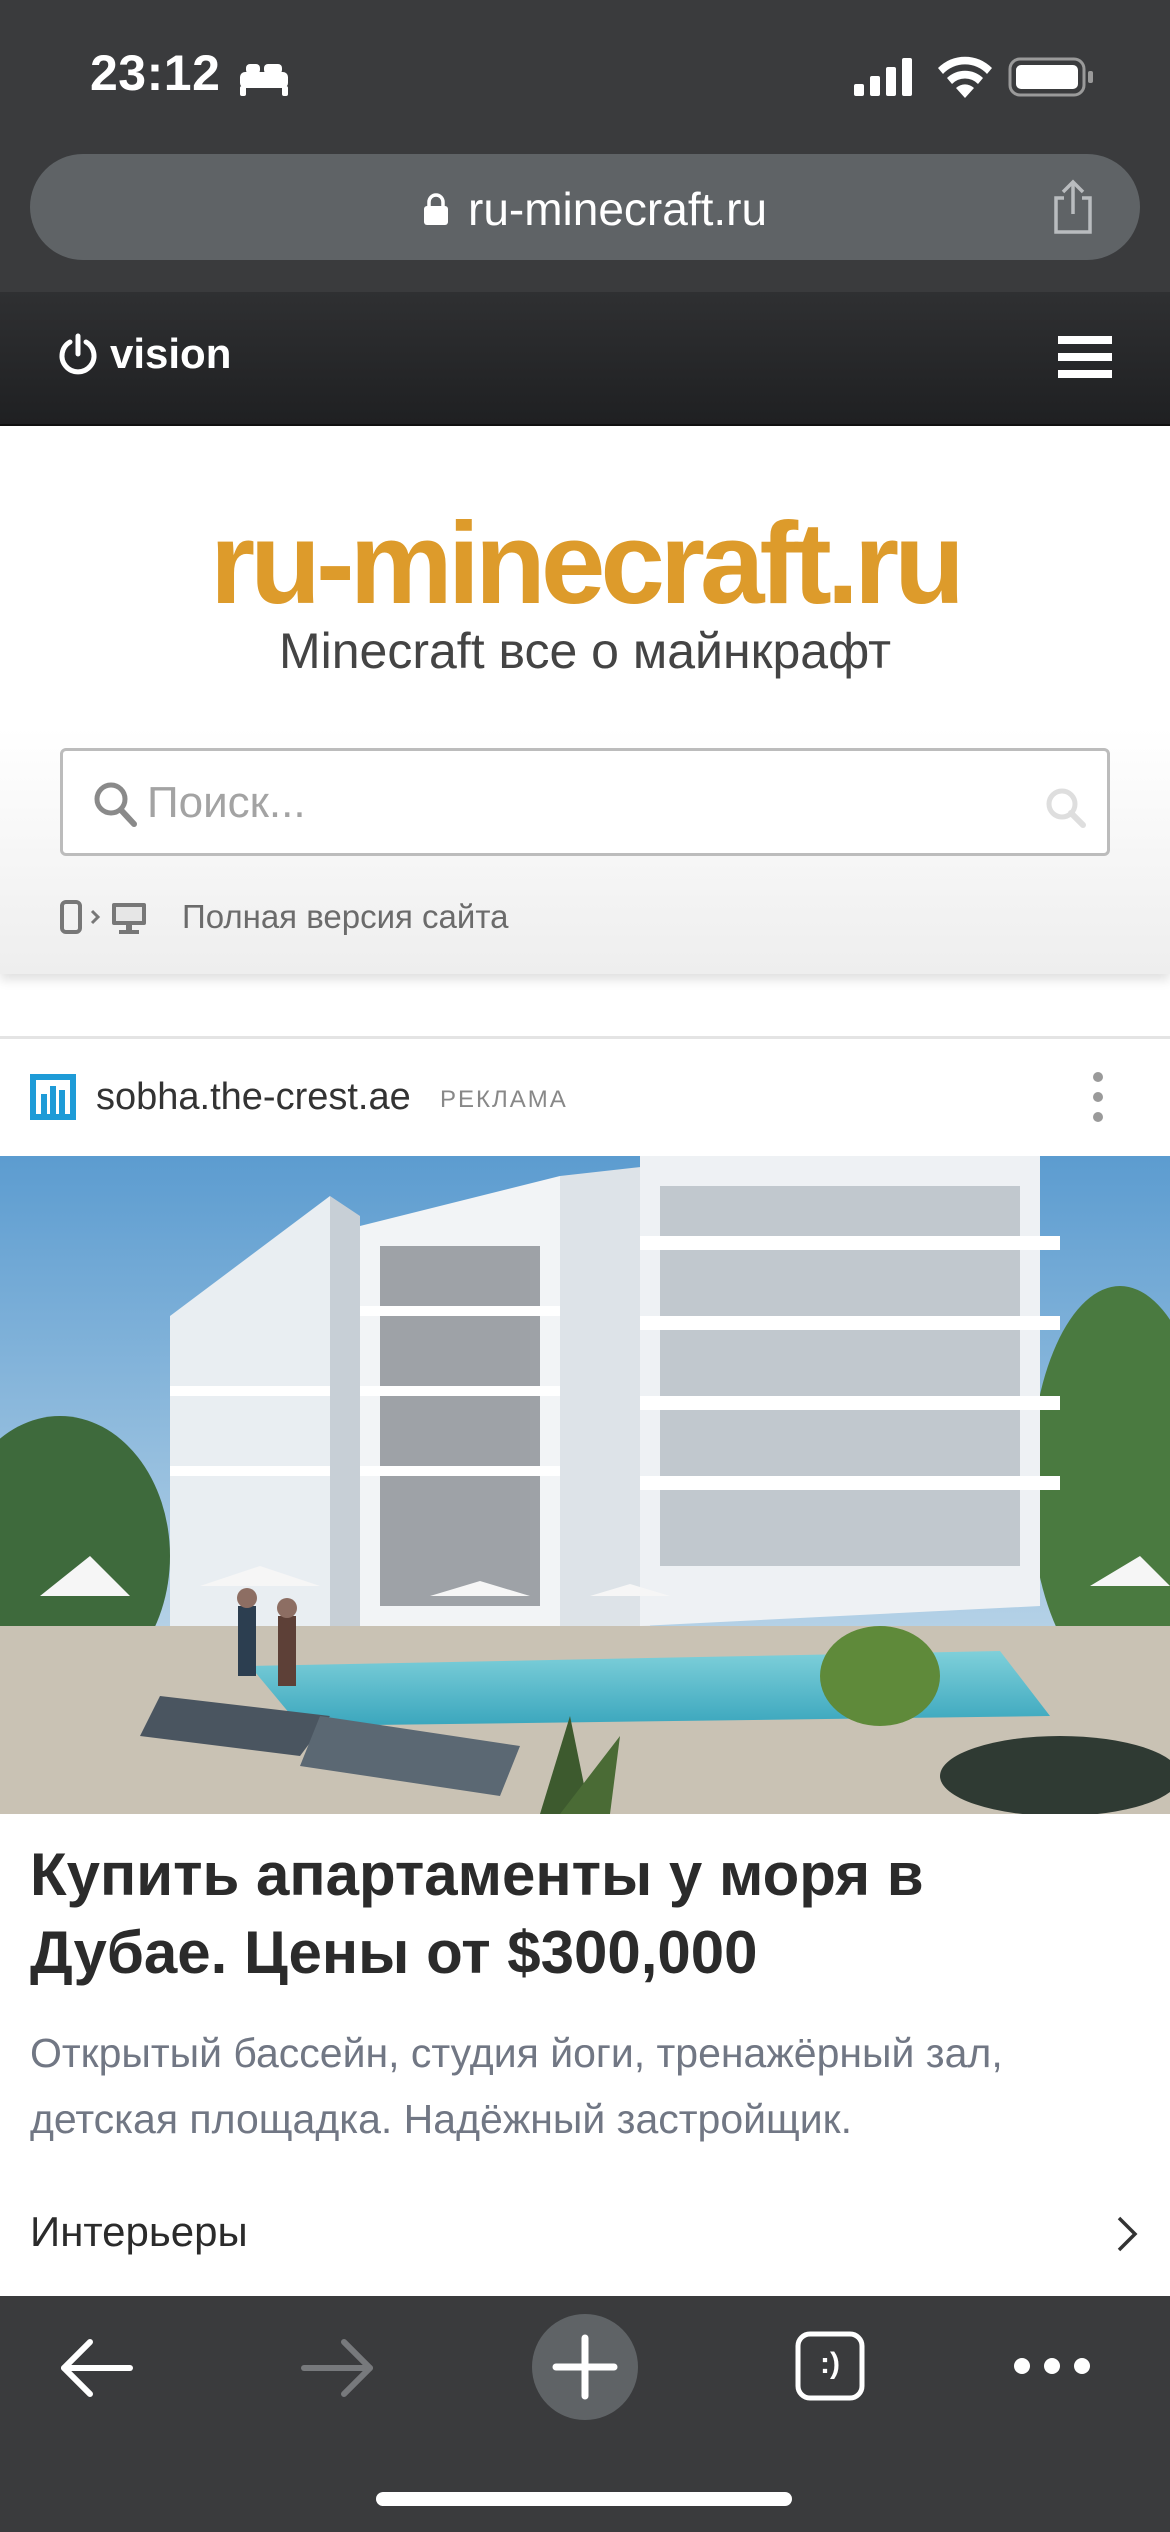  Describe the element at coordinates (436, 209) in the screenshot. I see `lock-icon` at that location.